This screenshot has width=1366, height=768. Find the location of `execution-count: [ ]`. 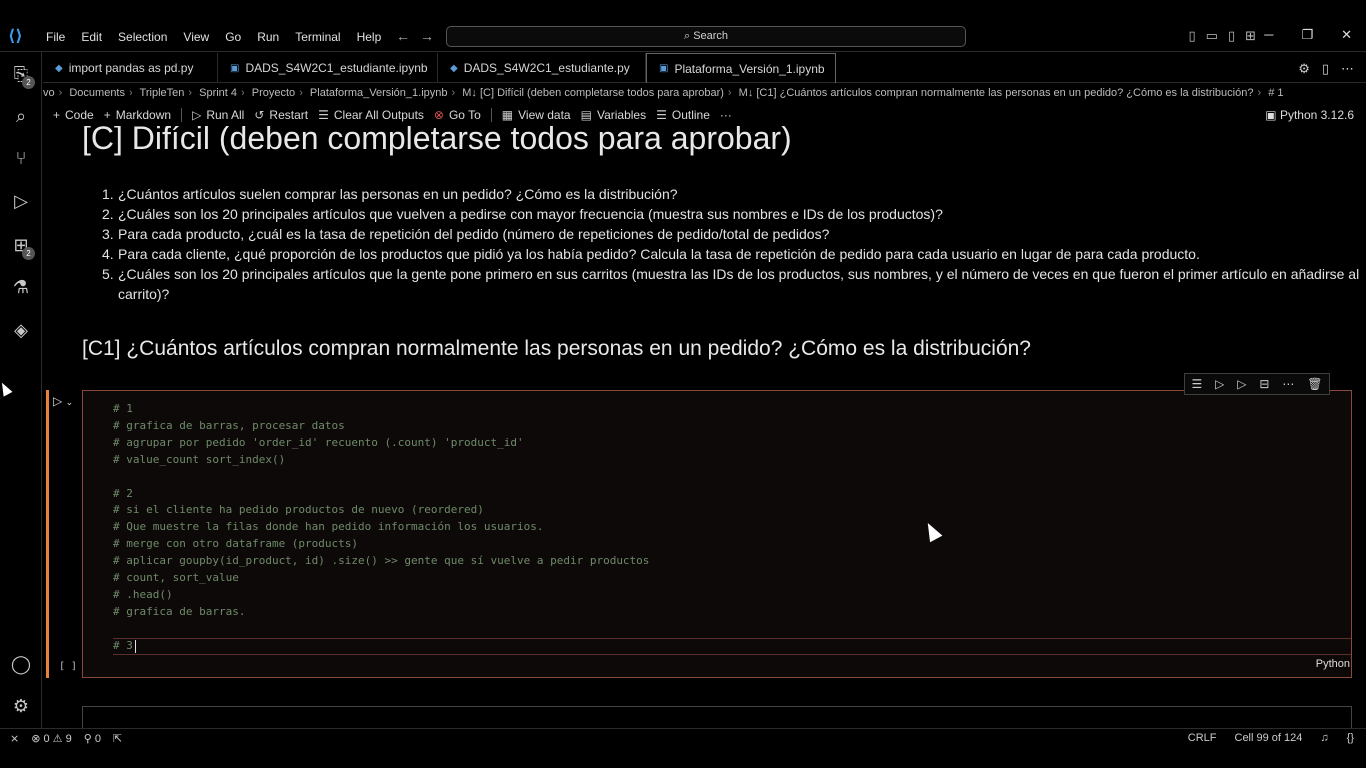

execution-count: [ ] is located at coordinates (68, 666).